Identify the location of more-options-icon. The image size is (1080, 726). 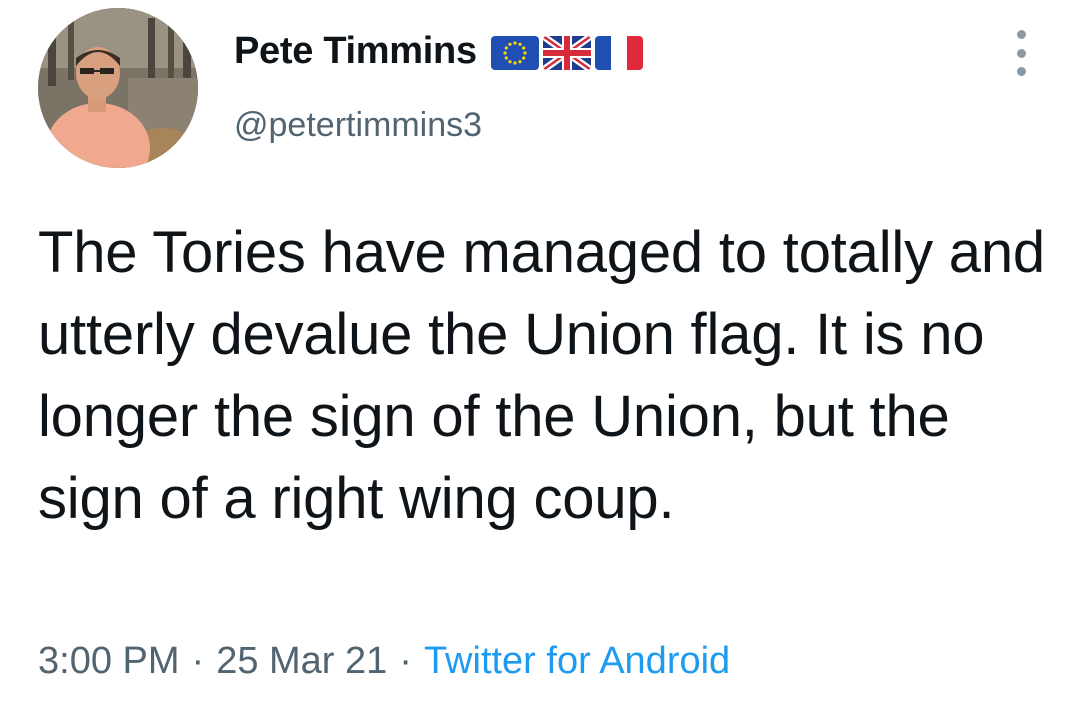
(1021, 53).